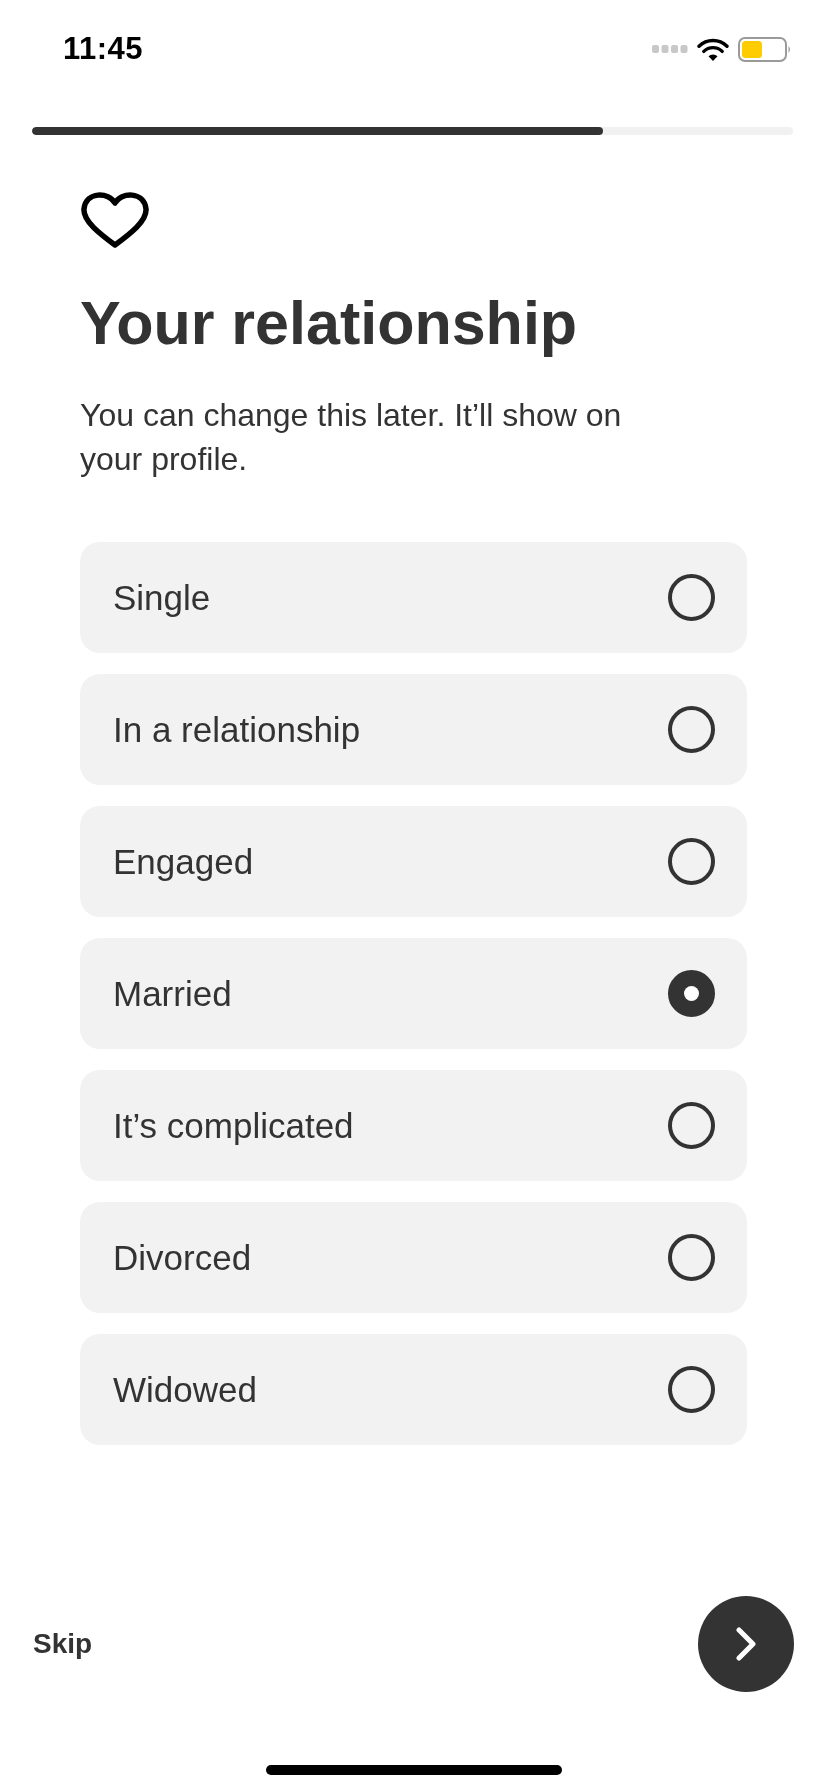 This screenshot has height=1792, width=828. I want to click on skip-link: Skip, so click(63, 1644).